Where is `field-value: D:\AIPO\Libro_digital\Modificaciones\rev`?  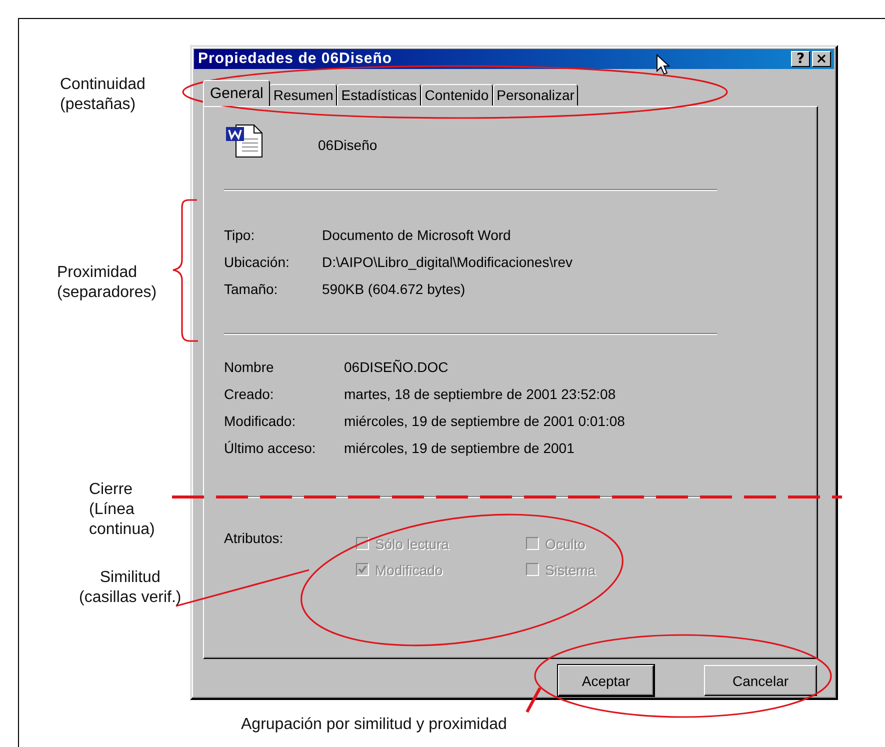
field-value: D:\AIPO\Libro_digital\Modificaciones\rev is located at coordinates (448, 262).